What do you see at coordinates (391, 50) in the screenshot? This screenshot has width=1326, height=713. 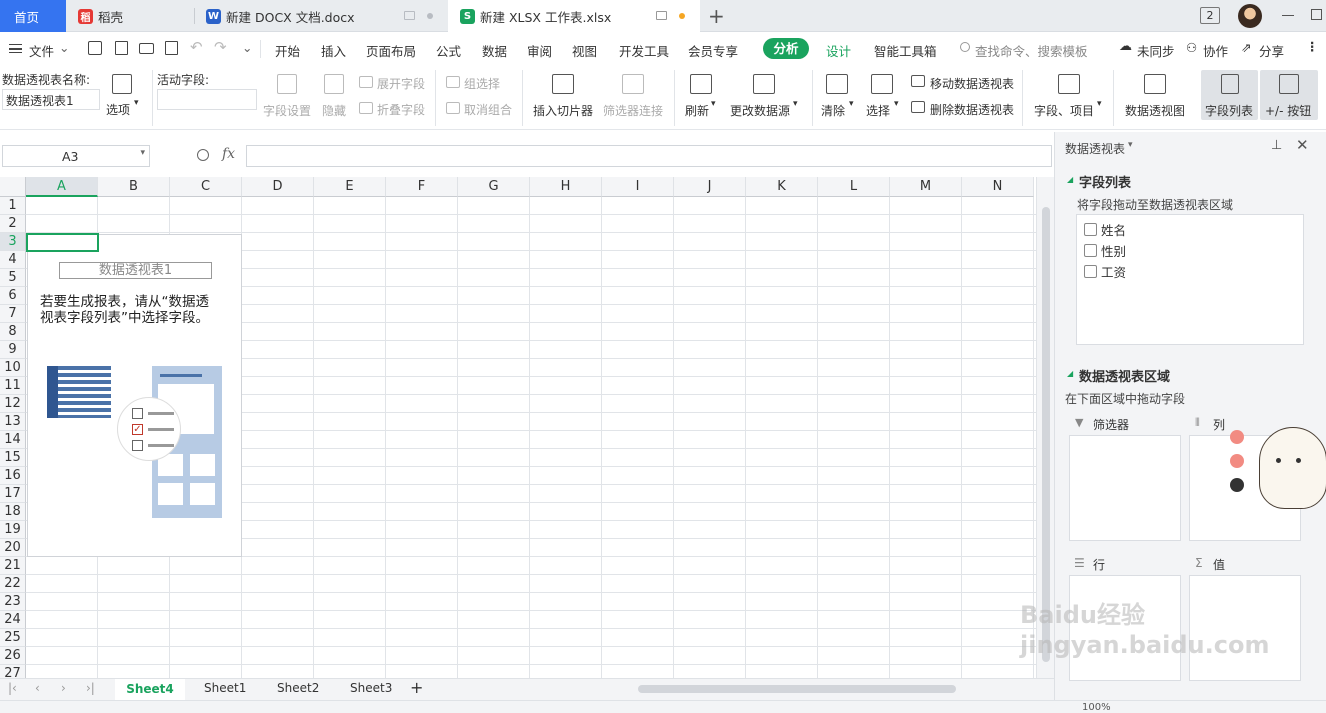 I see `menu-page-layout: 页面布局` at bounding box center [391, 50].